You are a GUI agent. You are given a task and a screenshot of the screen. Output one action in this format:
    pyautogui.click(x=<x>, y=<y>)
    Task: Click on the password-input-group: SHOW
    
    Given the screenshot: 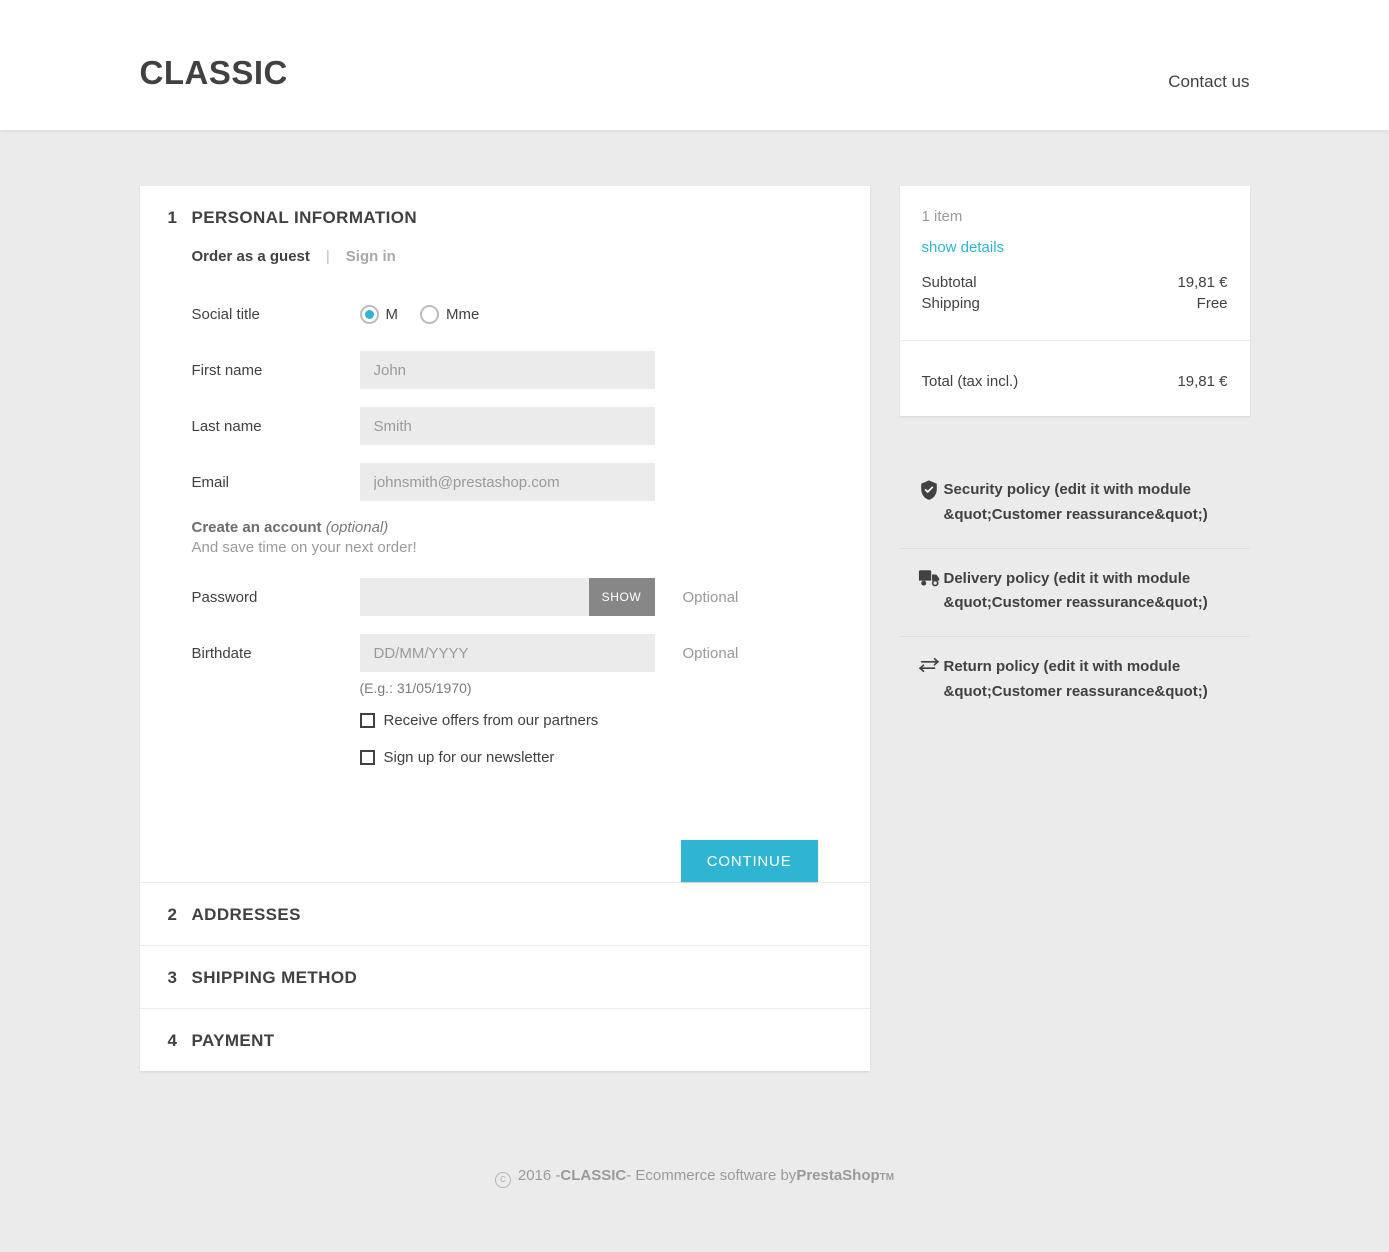 What is the action you would take?
    pyautogui.click(x=507, y=597)
    